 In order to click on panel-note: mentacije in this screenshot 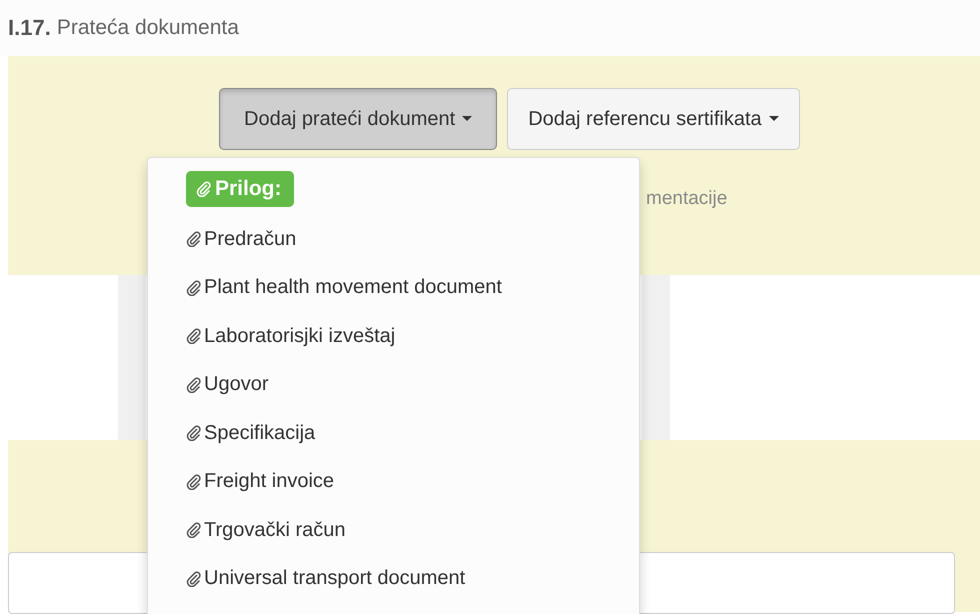, I will do `click(687, 198)`.